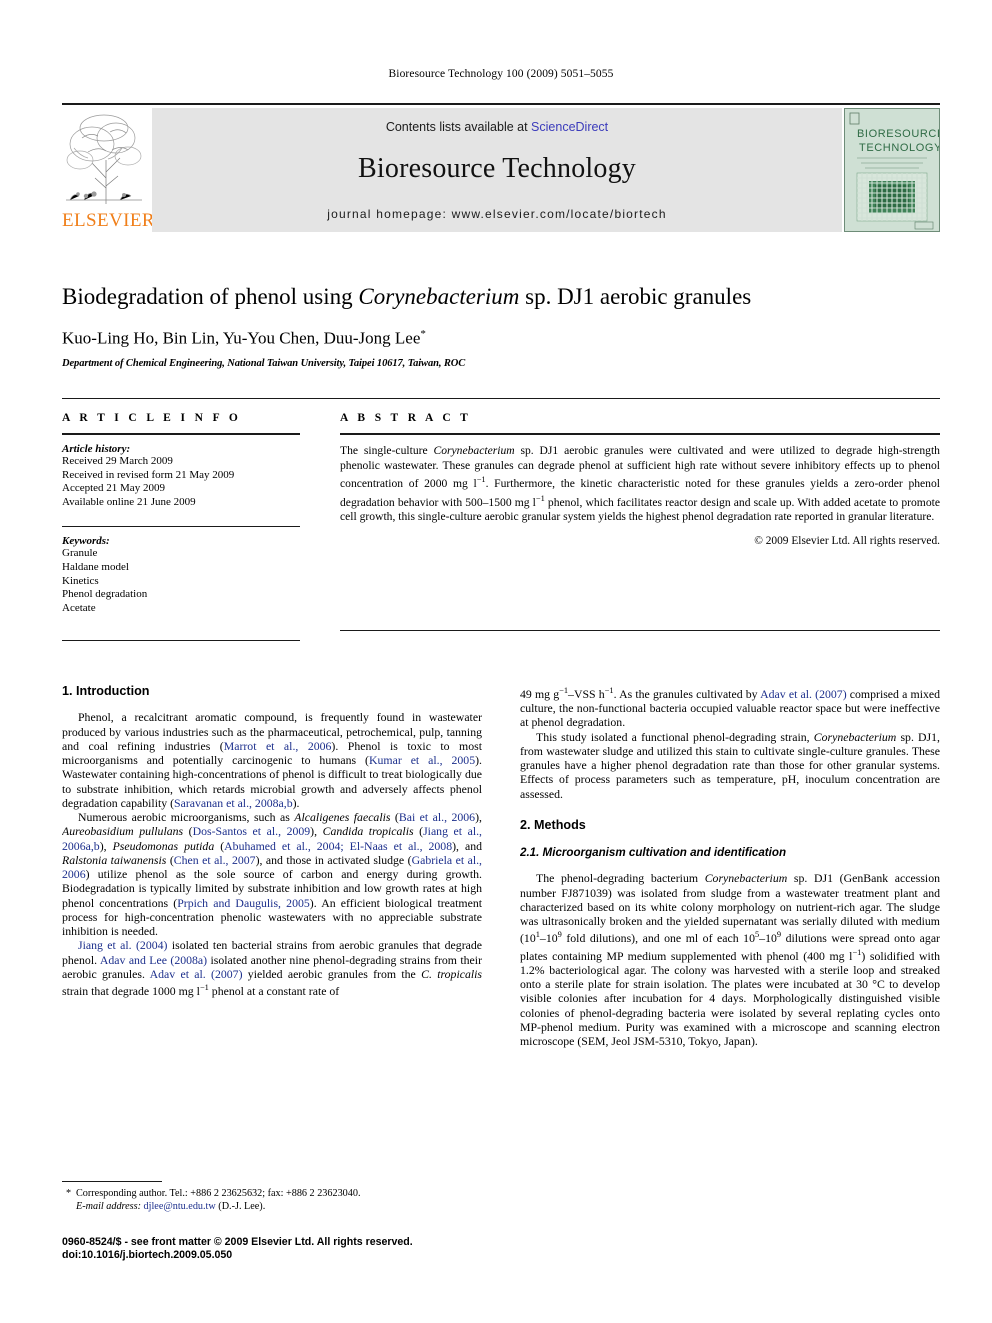 The image size is (992, 1323). Describe the element at coordinates (96, 449) in the screenshot. I see `article-history-label: Article history:` at that location.